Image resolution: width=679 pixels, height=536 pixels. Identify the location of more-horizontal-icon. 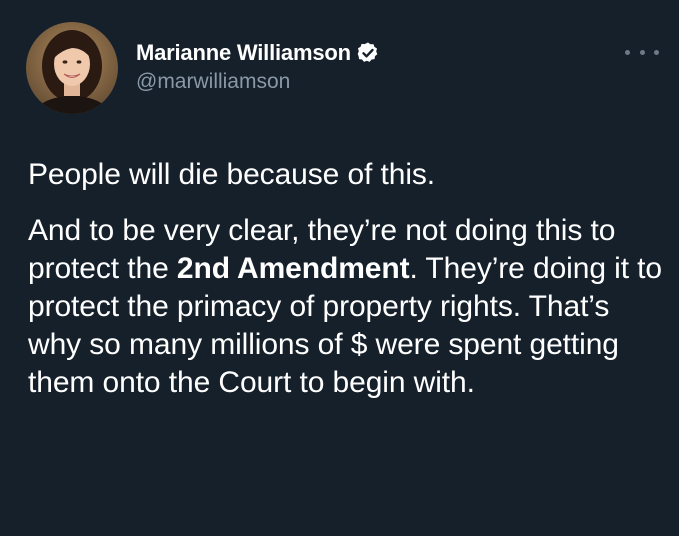
(642, 52).